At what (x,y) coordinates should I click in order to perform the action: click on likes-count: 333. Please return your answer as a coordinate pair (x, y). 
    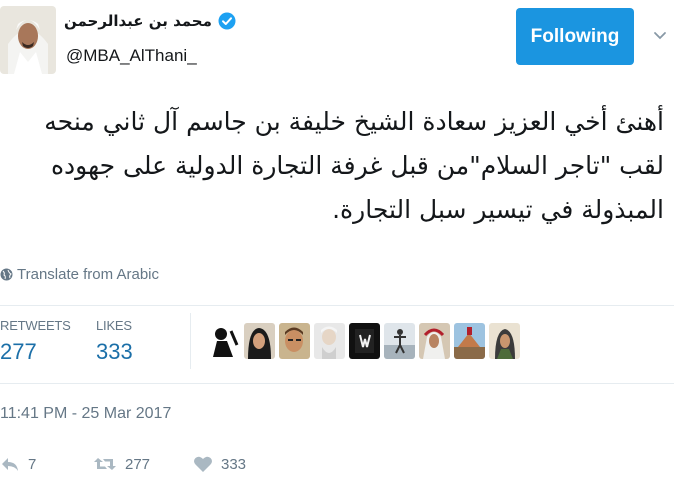
    Looking at the image, I should click on (114, 351).